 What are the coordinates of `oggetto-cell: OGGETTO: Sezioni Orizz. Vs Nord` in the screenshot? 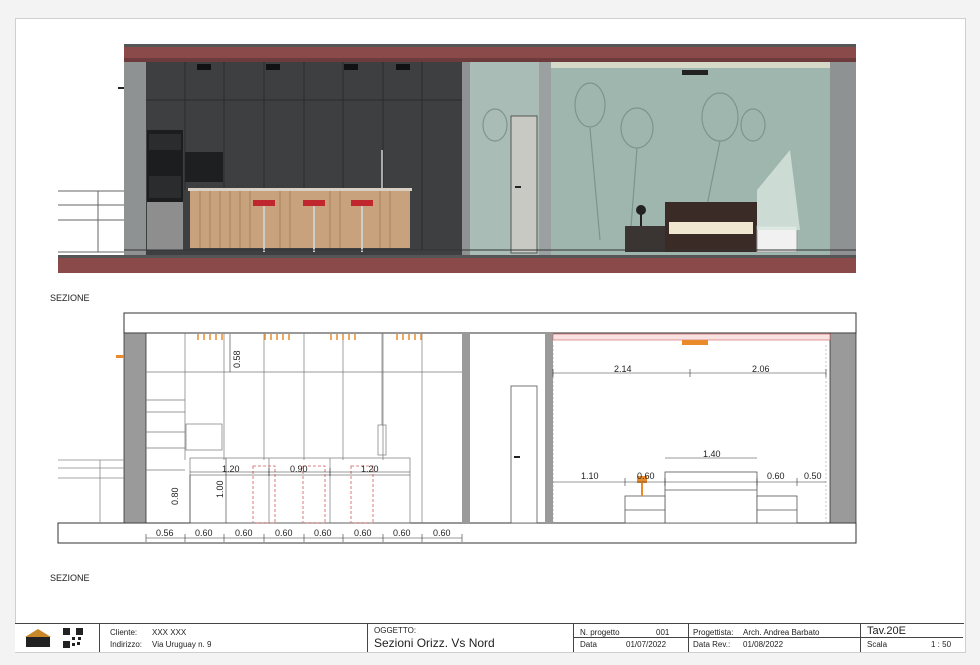 It's located at (470, 638).